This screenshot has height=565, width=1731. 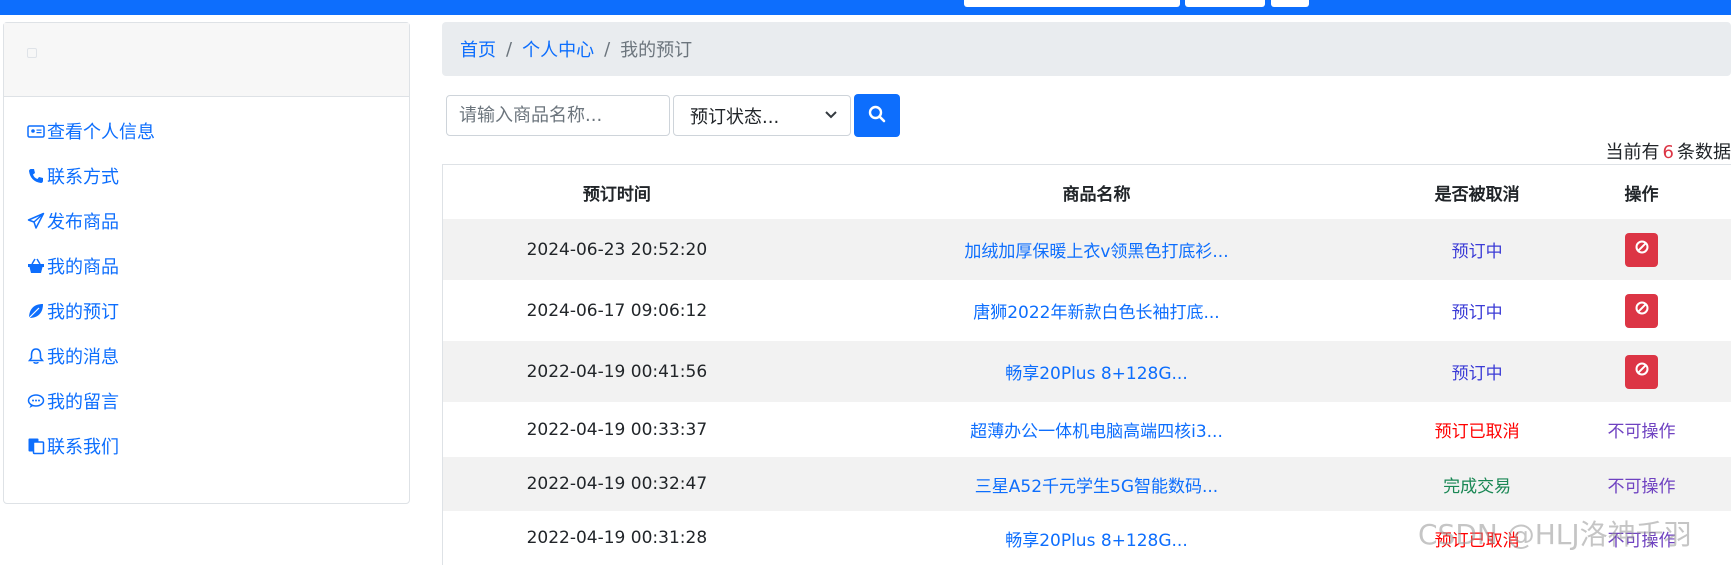 I want to click on contact-icon, so click(x=36, y=446).